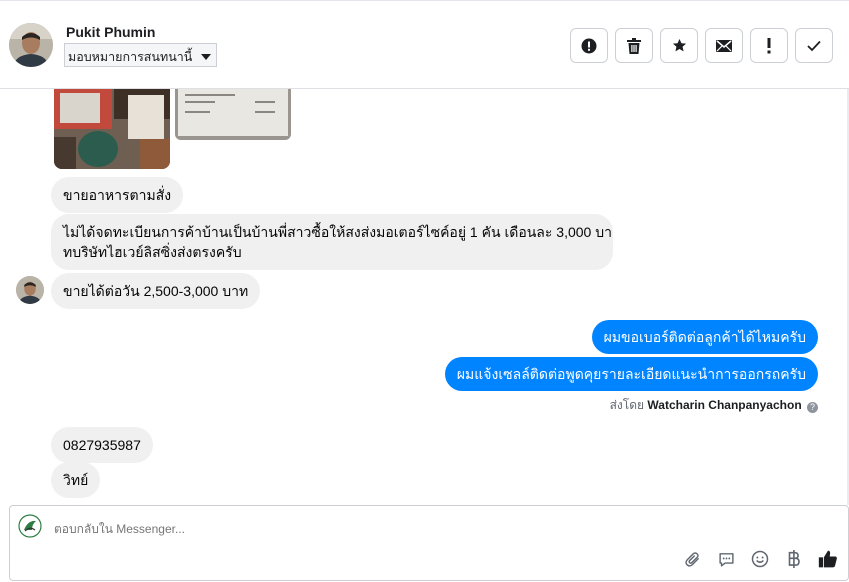 The height and width of the screenshot is (582, 849). What do you see at coordinates (152, 252) in the screenshot?
I see `message-line: ทบริษัทไฮเวย์ลิสซิ่งส่งตรงครับ` at bounding box center [152, 252].